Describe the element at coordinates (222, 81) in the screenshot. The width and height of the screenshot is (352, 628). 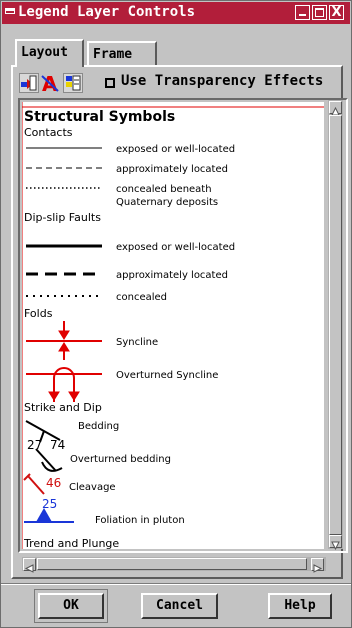
I see `transparency-label: Use Transparency Effects` at that location.